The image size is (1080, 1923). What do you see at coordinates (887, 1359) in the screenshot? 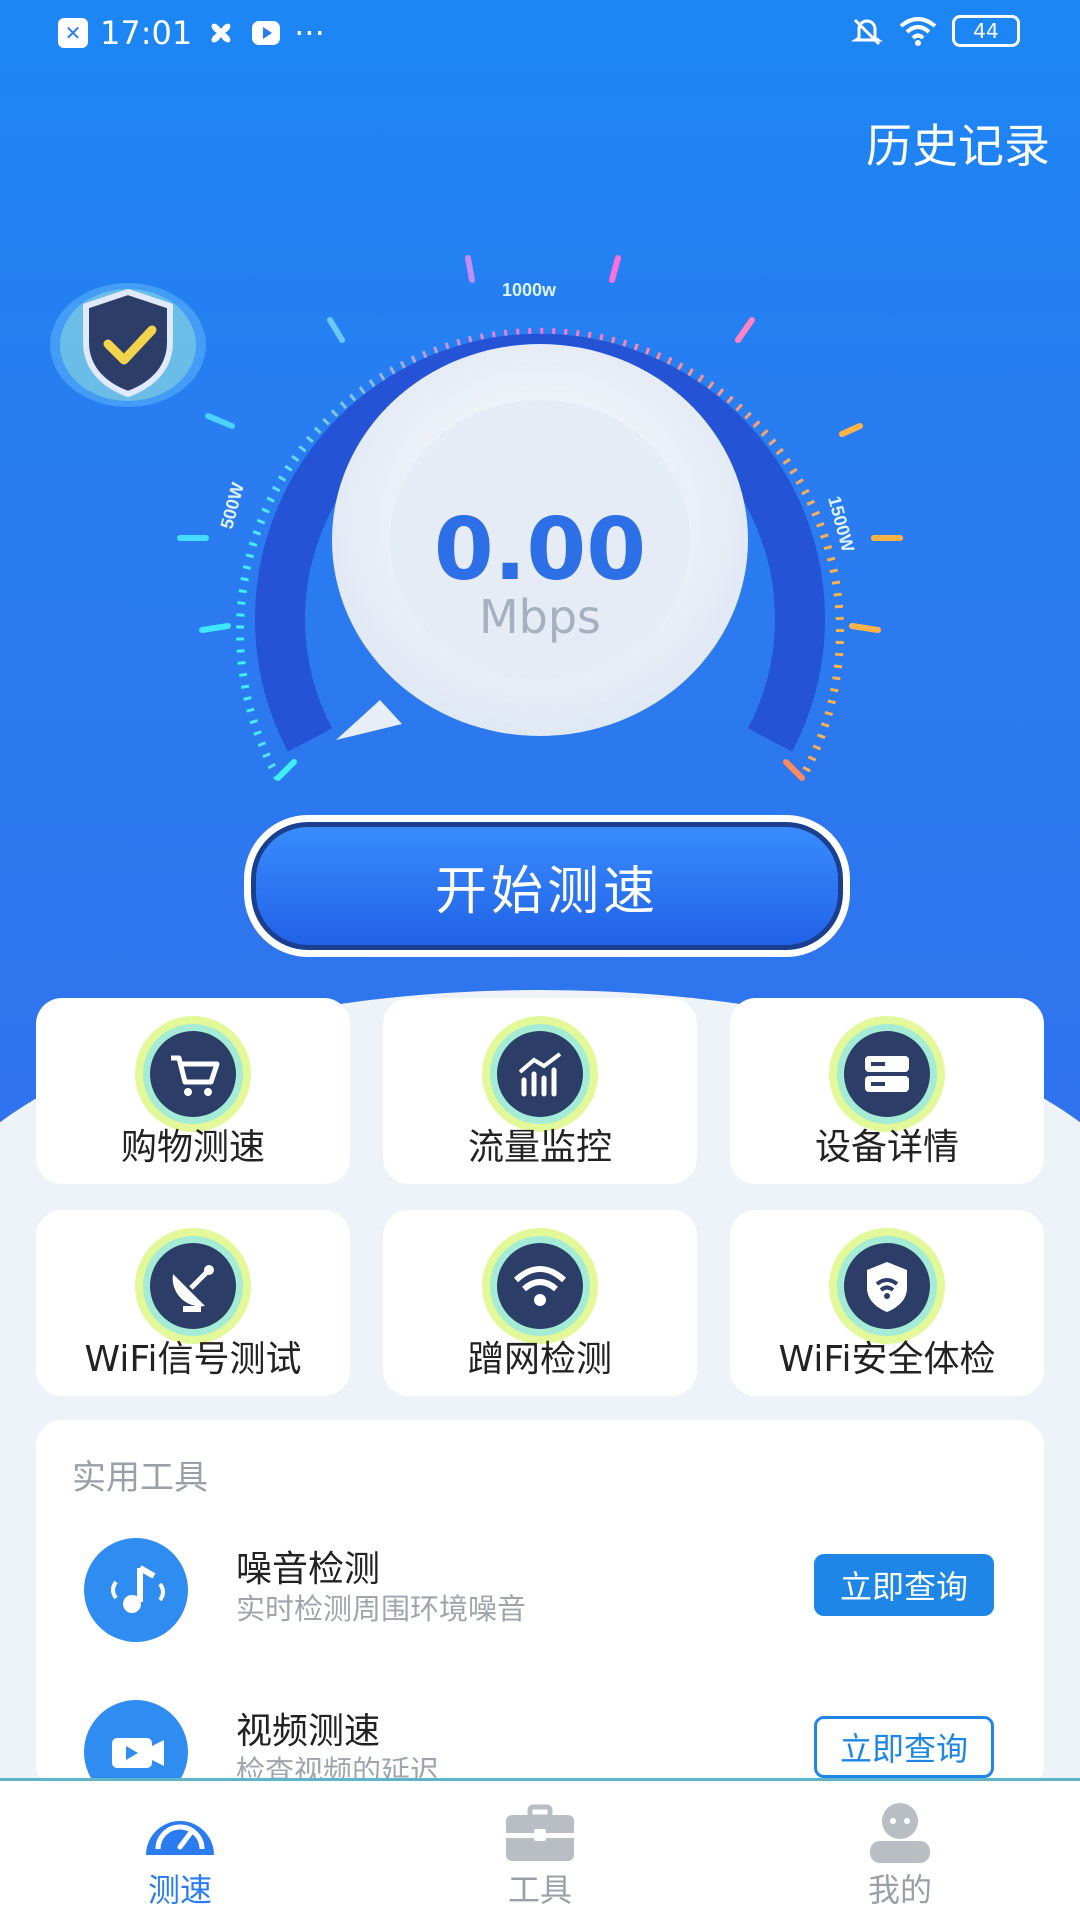
I see `feature-label: WiFi安全体检` at bounding box center [887, 1359].